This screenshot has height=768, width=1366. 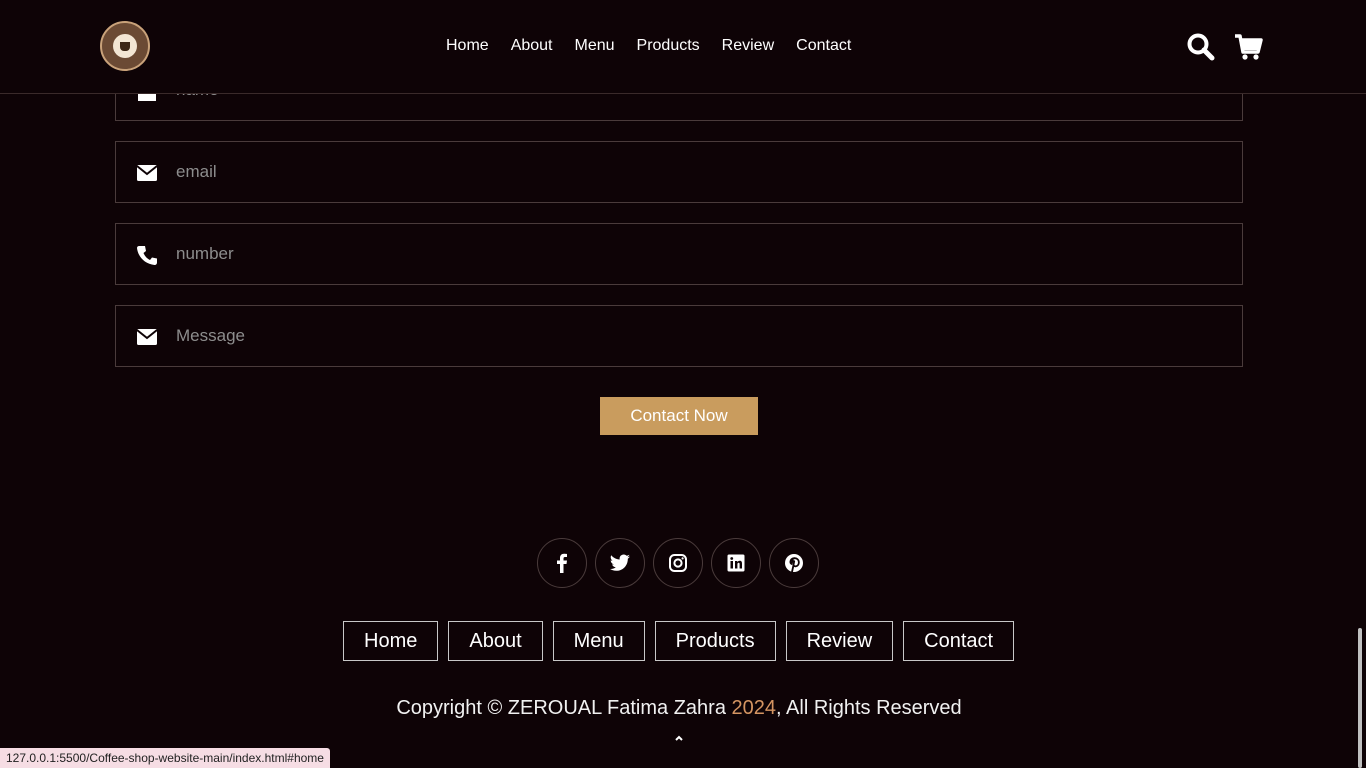 I want to click on nav-about: About, so click(x=532, y=46).